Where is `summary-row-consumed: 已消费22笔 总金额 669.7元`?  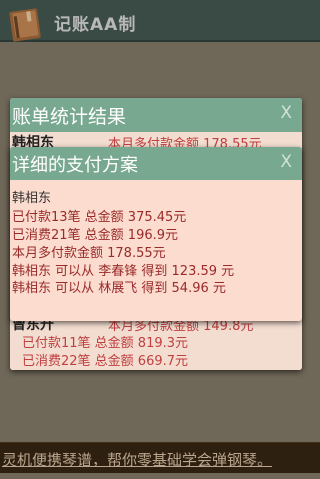
summary-row-consumed: 已消费22笔 总金额 669.7元 is located at coordinates (156, 360).